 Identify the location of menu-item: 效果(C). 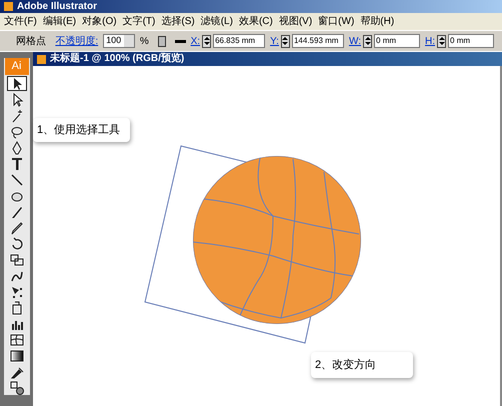
(255, 21).